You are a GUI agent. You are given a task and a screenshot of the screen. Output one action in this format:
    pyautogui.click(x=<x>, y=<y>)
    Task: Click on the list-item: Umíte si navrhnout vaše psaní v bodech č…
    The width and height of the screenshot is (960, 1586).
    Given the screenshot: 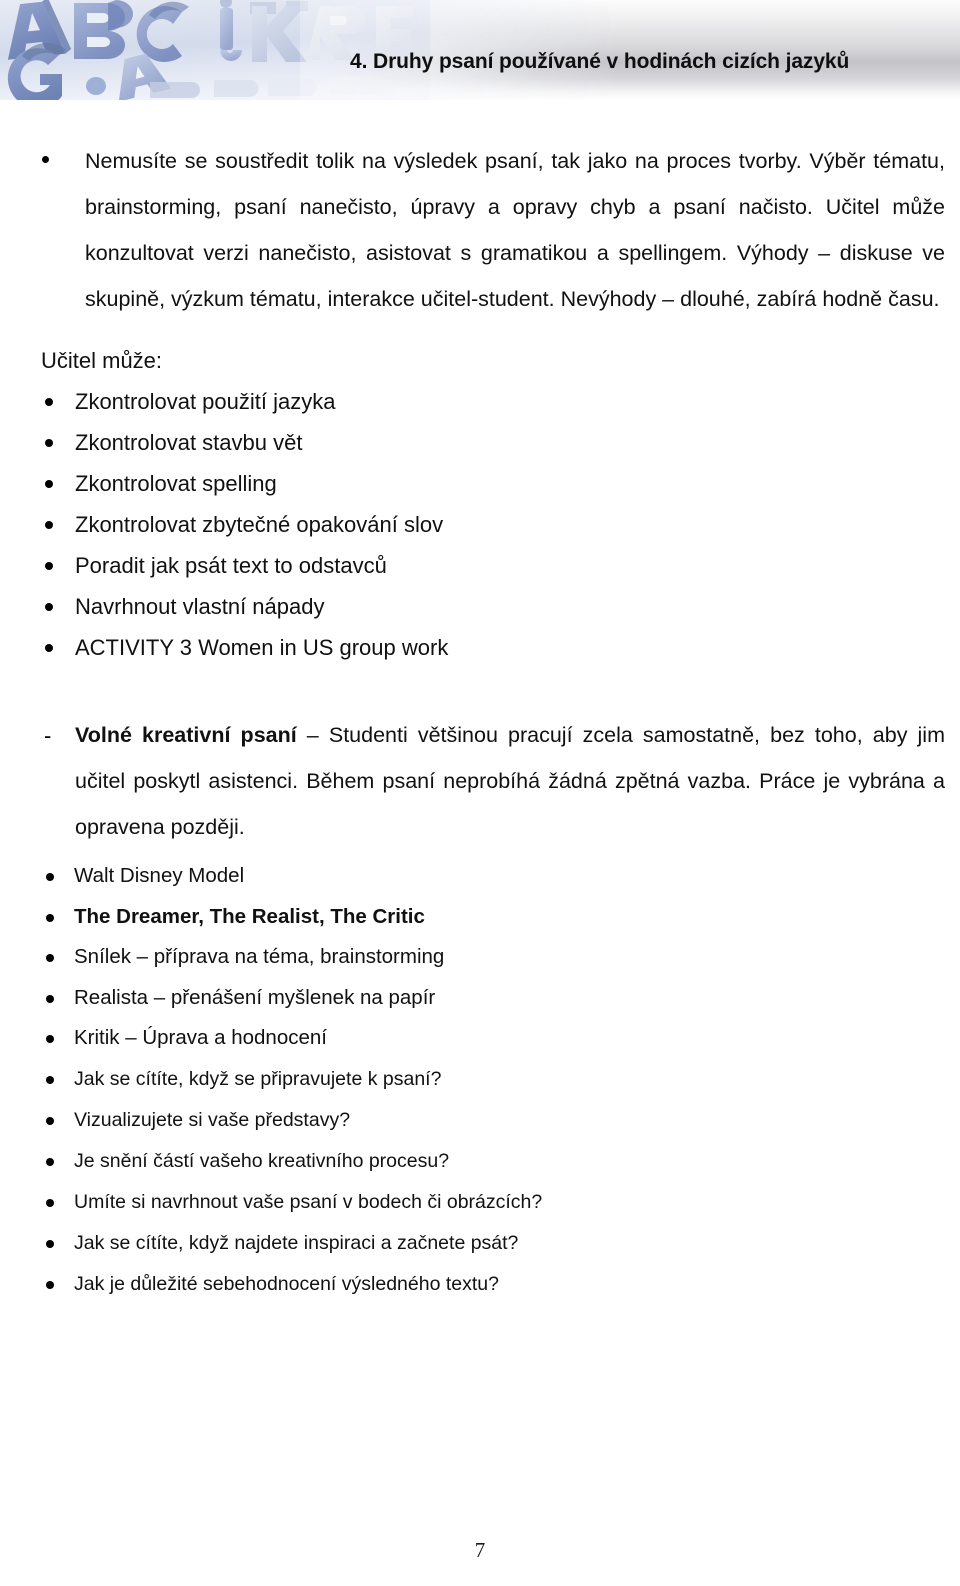 What is the action you would take?
    pyautogui.click(x=480, y=1202)
    